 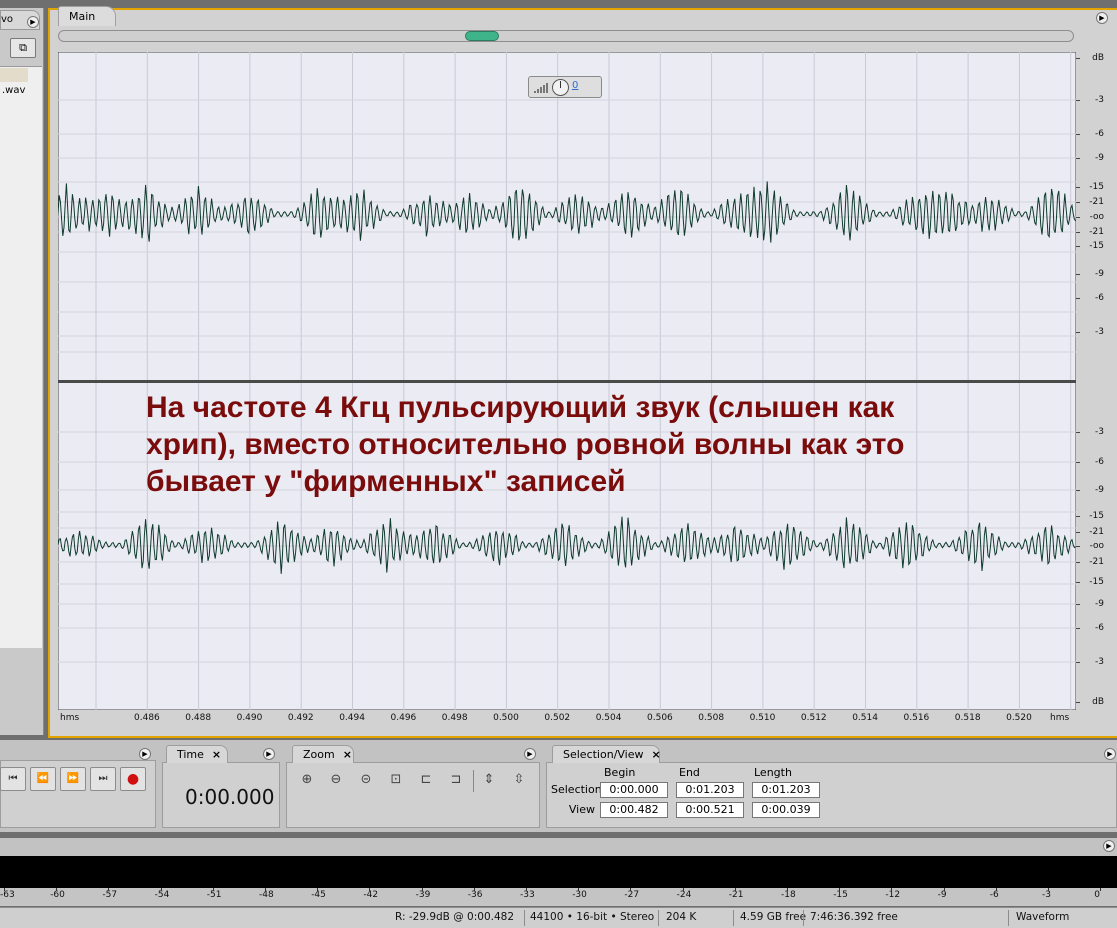 I want to click on db-scale-label: -21, so click(x=1096, y=232).